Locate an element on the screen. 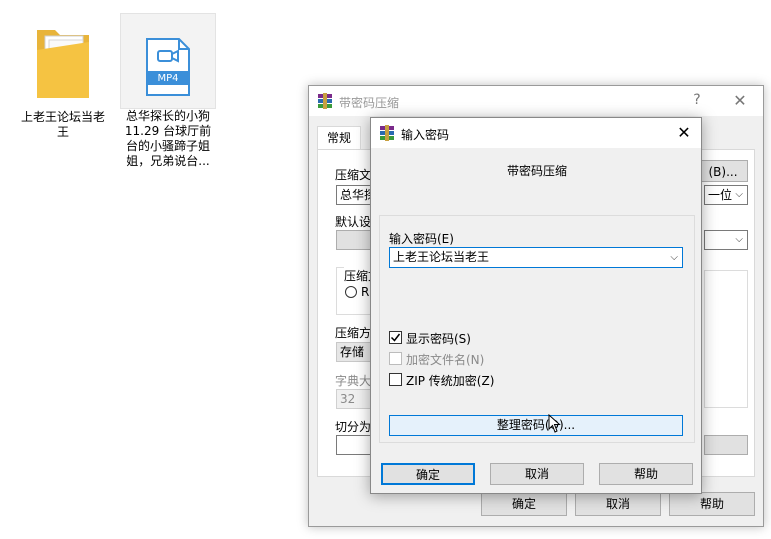  show-password-checkbox is located at coordinates (395, 337).